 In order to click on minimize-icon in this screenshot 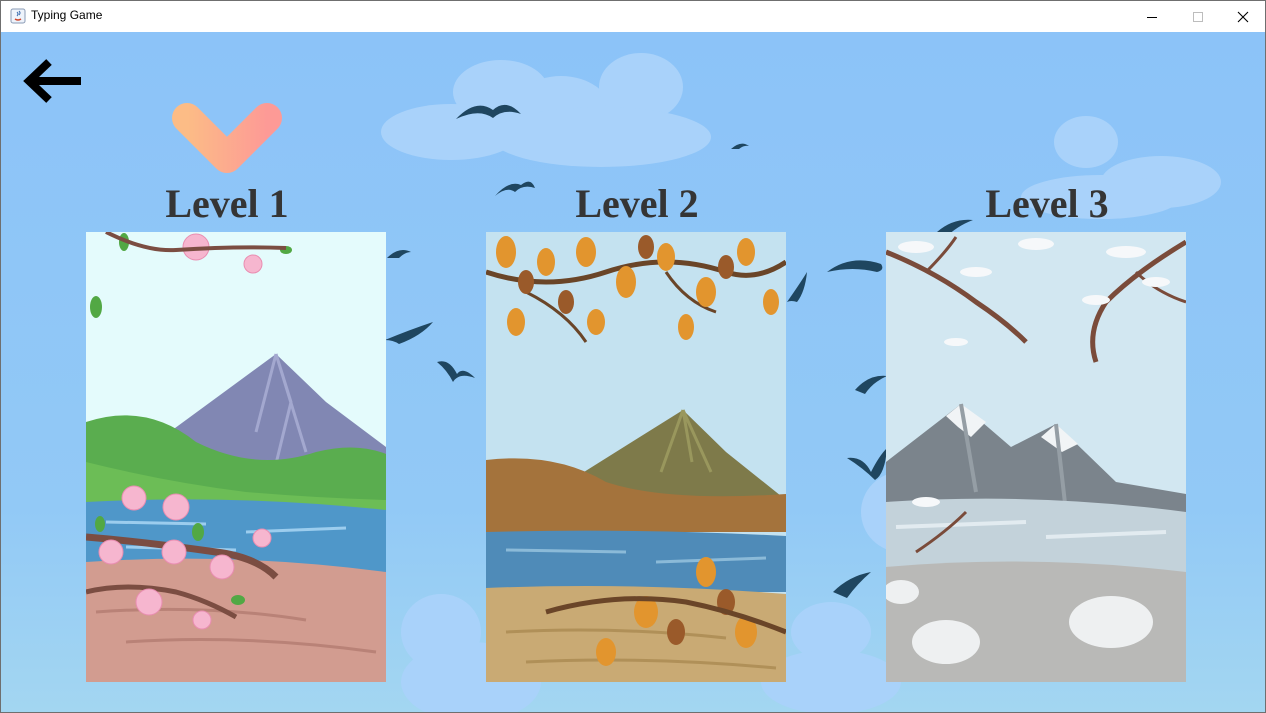, I will do `click(1152, 17)`.